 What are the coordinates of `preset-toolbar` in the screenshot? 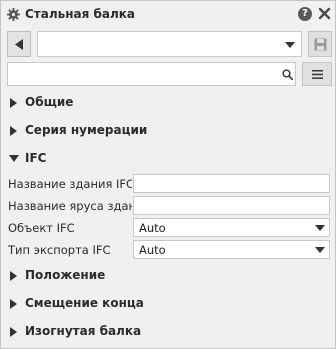 It's located at (168, 45).